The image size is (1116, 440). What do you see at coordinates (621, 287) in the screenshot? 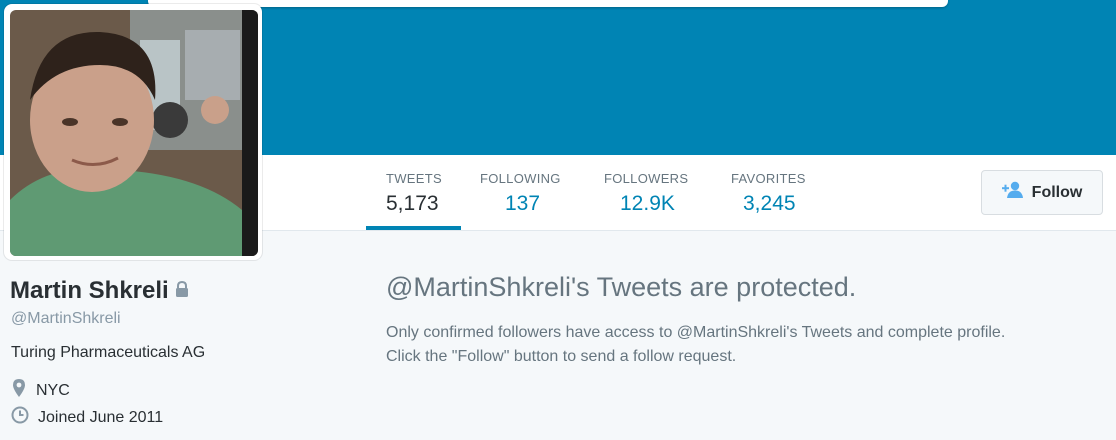
I see `protected-title: @MartinShkreli's Tweets are protected.` at bounding box center [621, 287].